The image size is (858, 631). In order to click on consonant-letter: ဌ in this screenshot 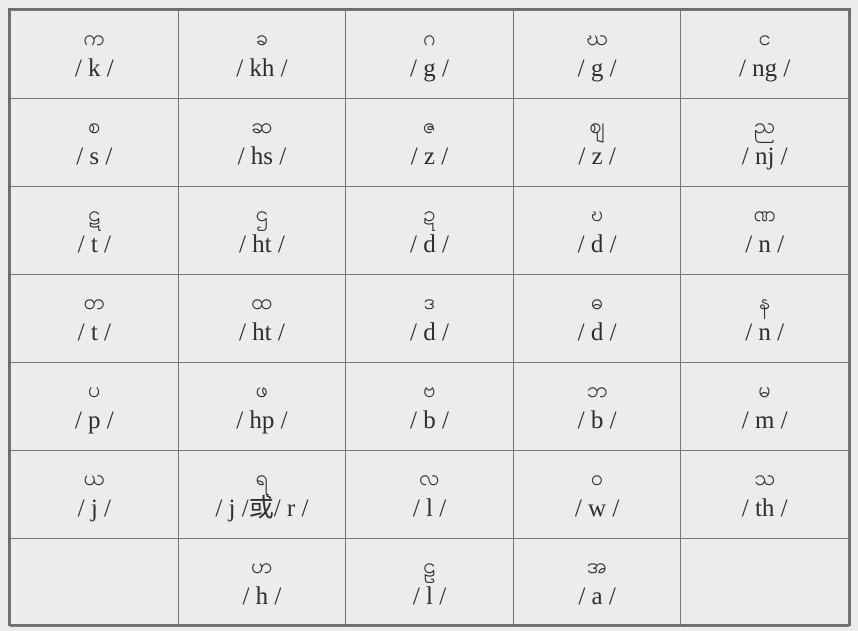, I will do `click(261, 214)`.